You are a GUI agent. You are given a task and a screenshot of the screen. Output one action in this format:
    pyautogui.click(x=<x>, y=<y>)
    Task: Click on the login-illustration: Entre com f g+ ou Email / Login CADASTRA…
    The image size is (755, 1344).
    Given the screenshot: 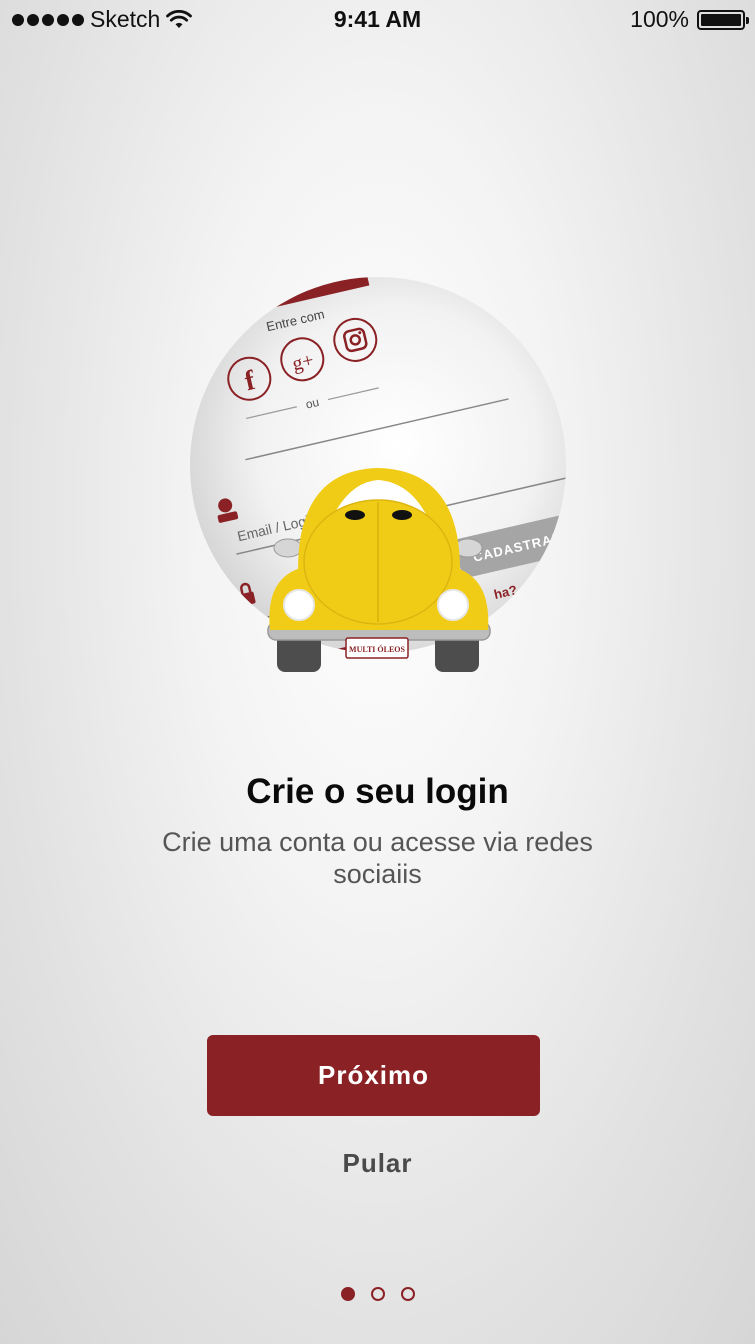 What is the action you would take?
    pyautogui.click(x=378, y=474)
    